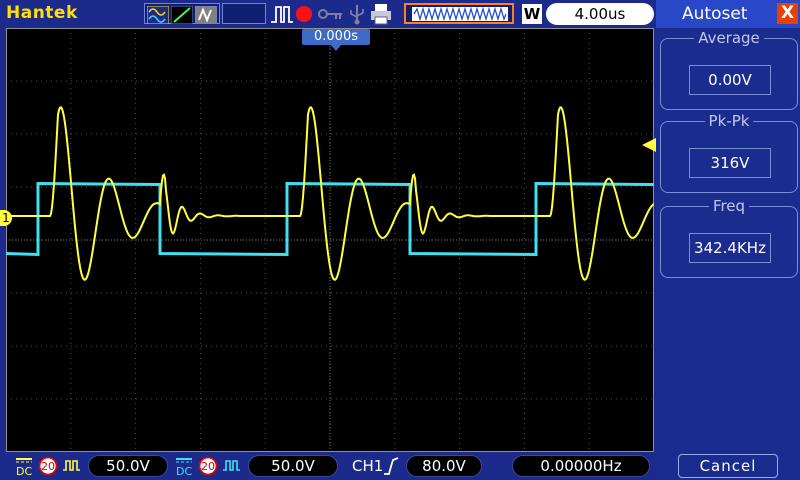 Image resolution: width=800 pixels, height=480 pixels. I want to click on trigger-level: 80.0V, so click(444, 466).